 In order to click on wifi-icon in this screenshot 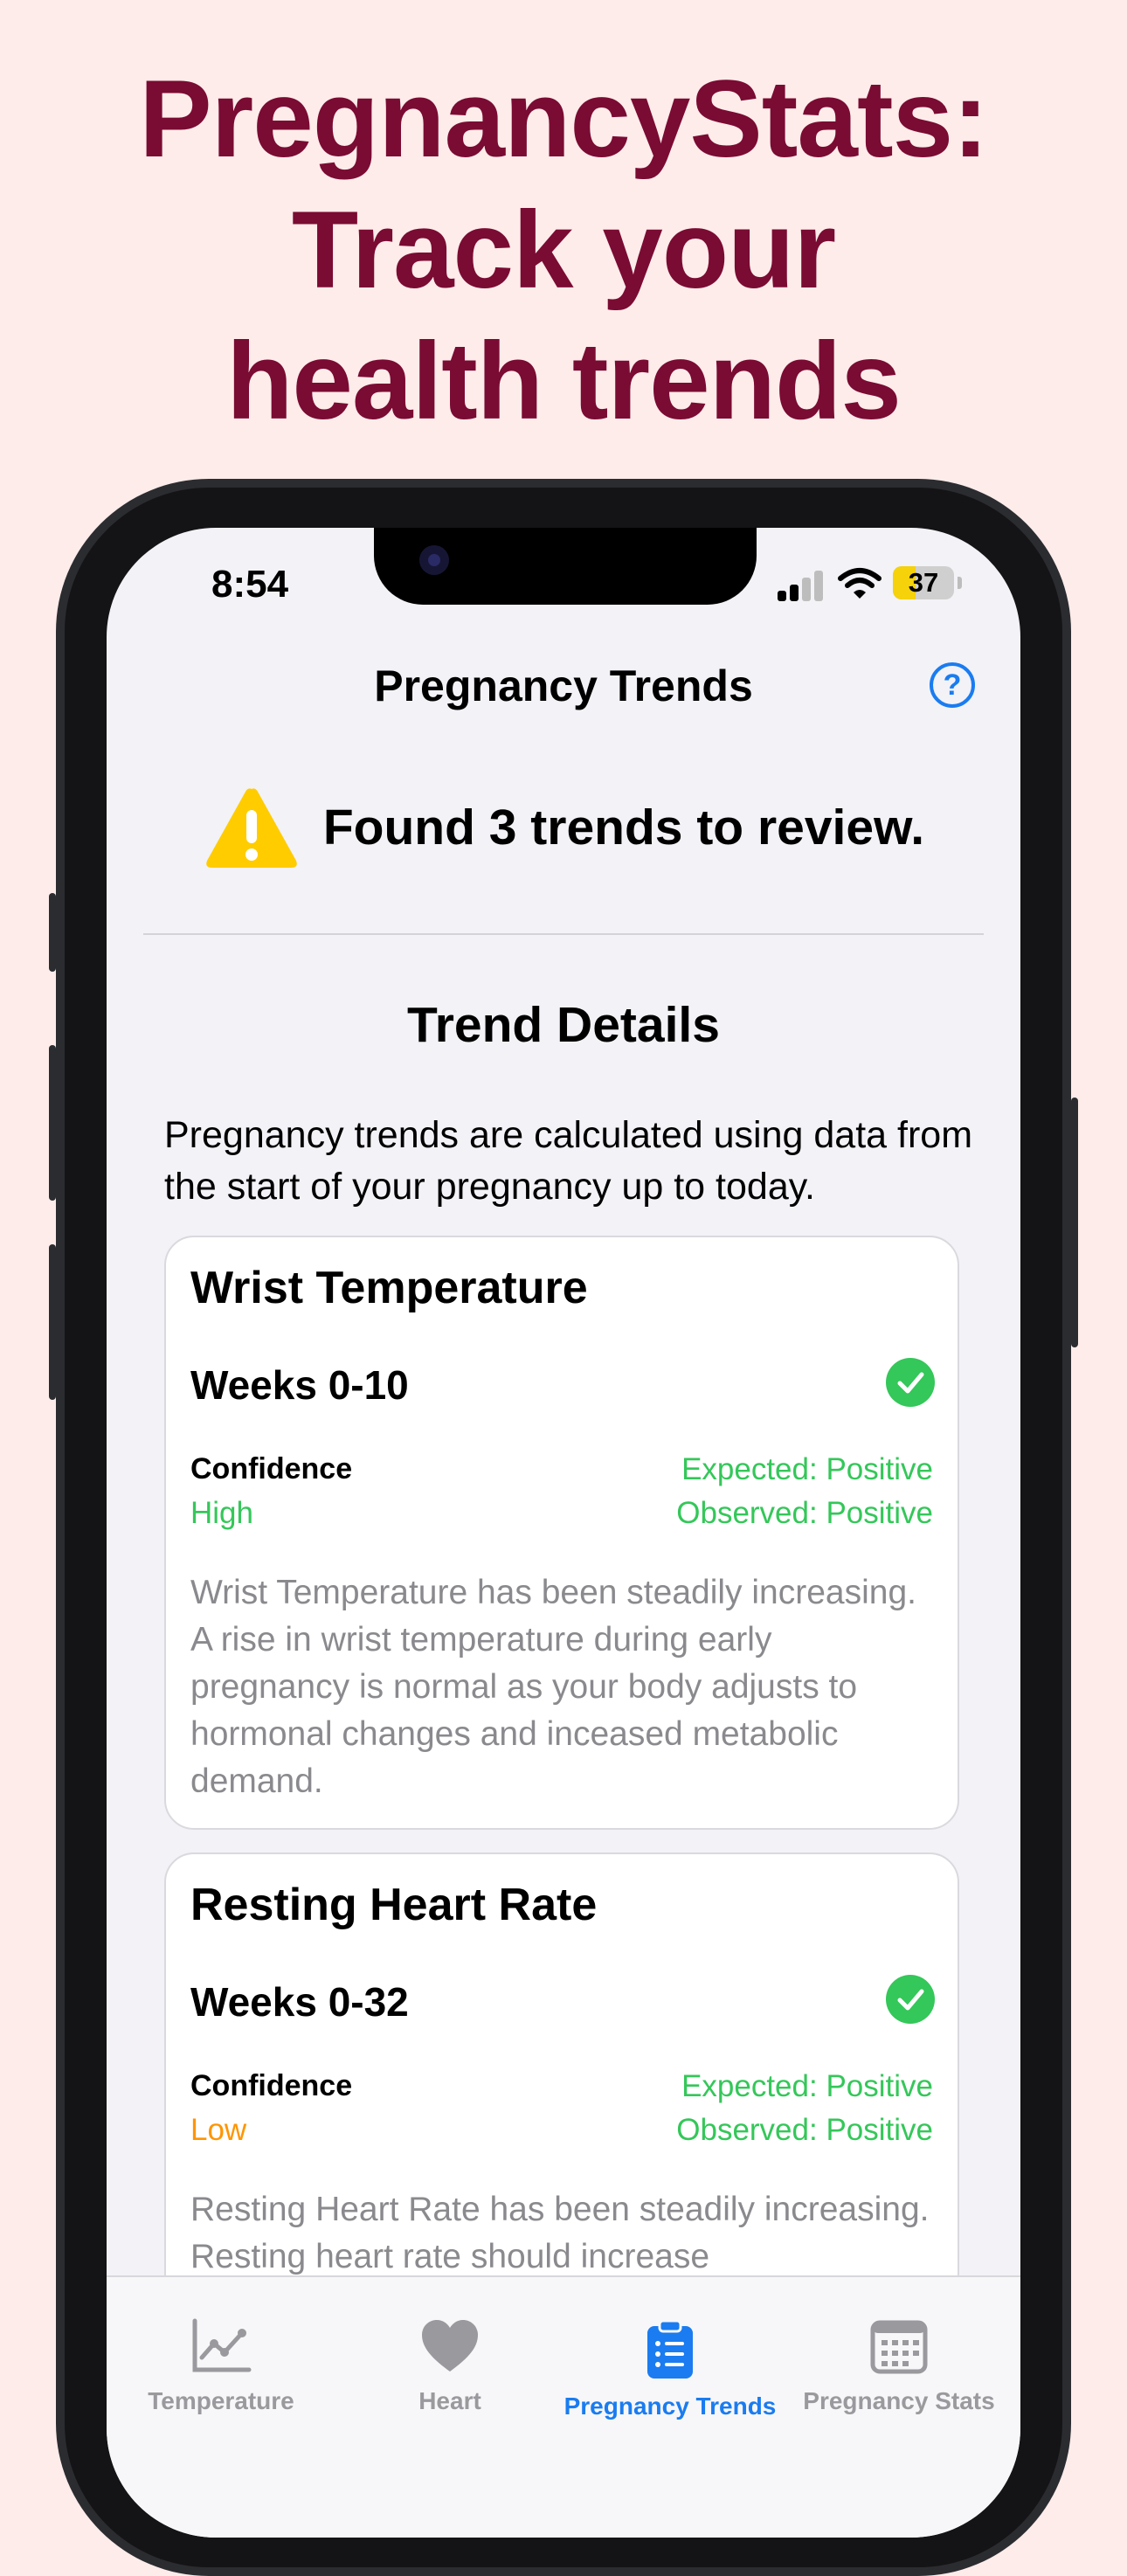, I will do `click(860, 583)`.